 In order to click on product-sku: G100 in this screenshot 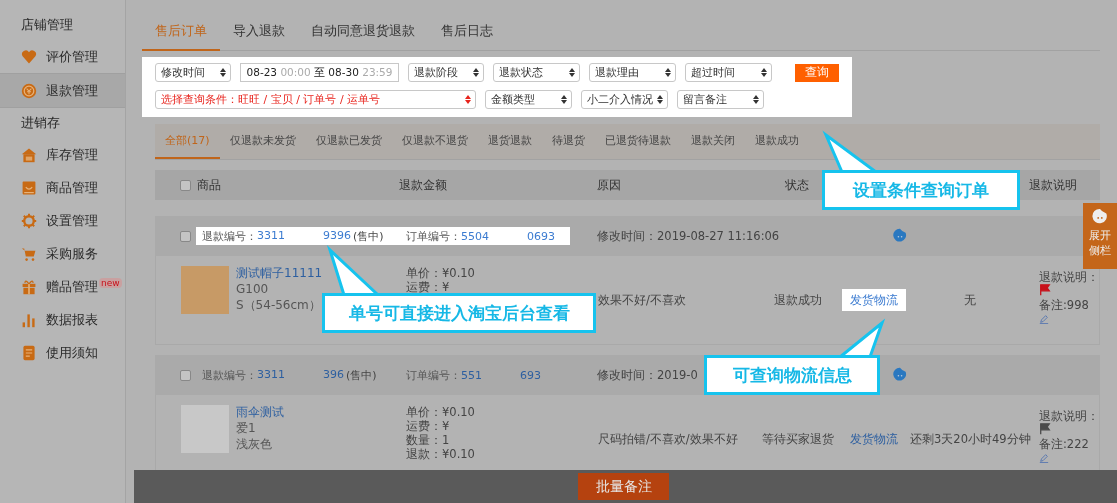, I will do `click(253, 289)`.